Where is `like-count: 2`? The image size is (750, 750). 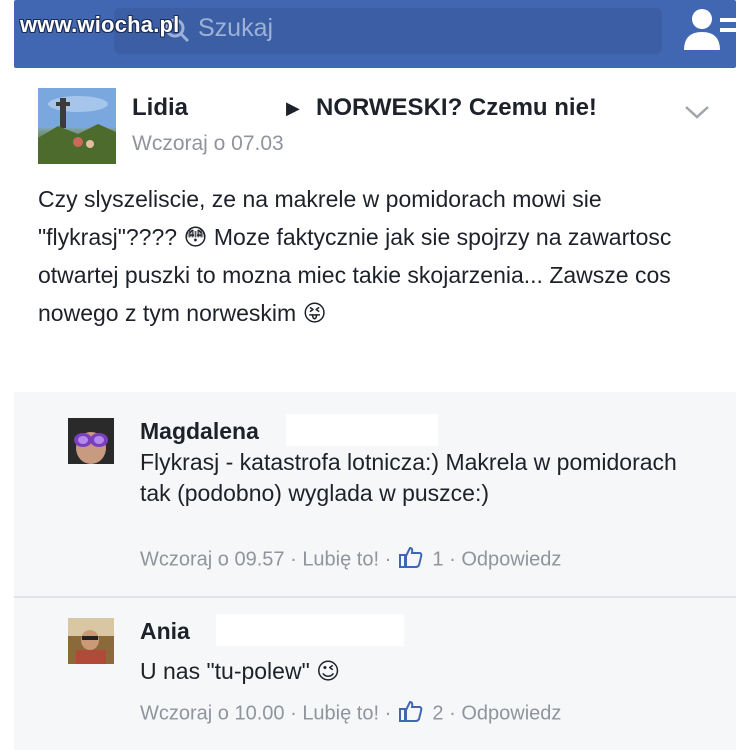
like-count: 2 is located at coordinates (438, 713).